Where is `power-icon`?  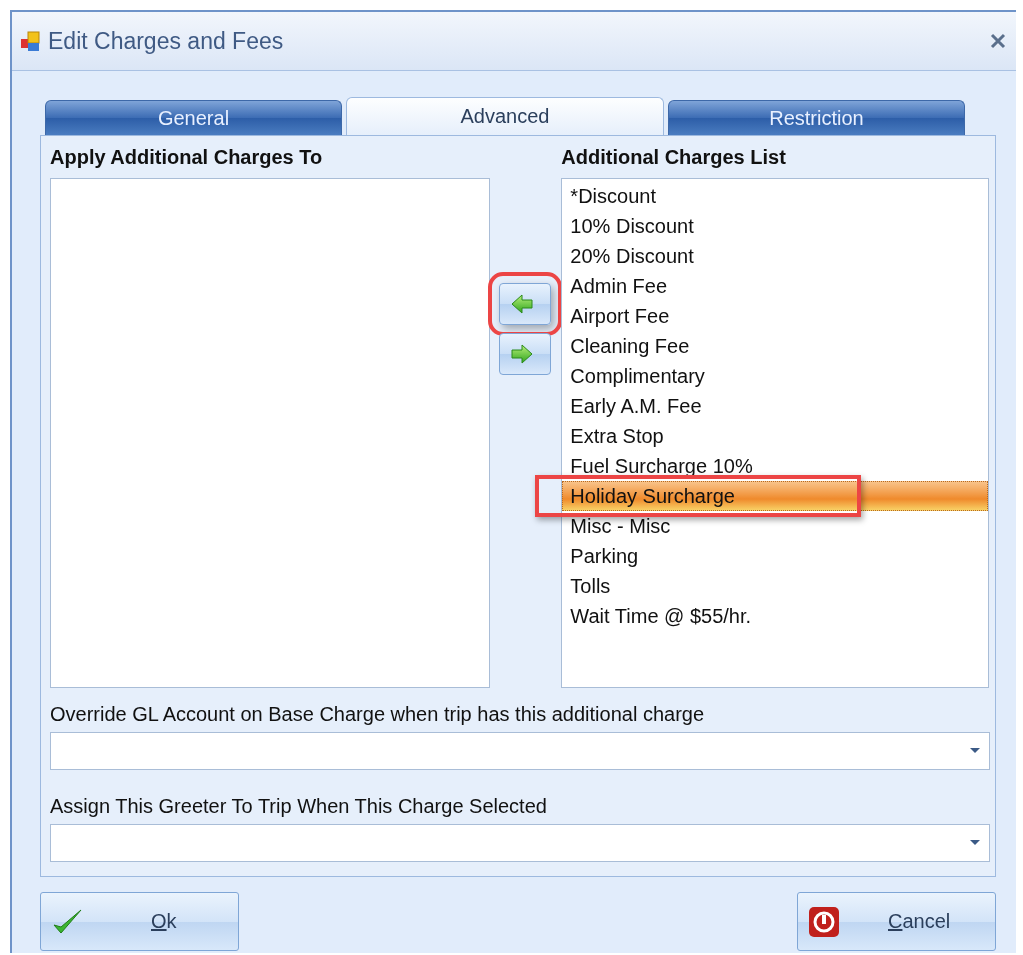
power-icon is located at coordinates (824, 921).